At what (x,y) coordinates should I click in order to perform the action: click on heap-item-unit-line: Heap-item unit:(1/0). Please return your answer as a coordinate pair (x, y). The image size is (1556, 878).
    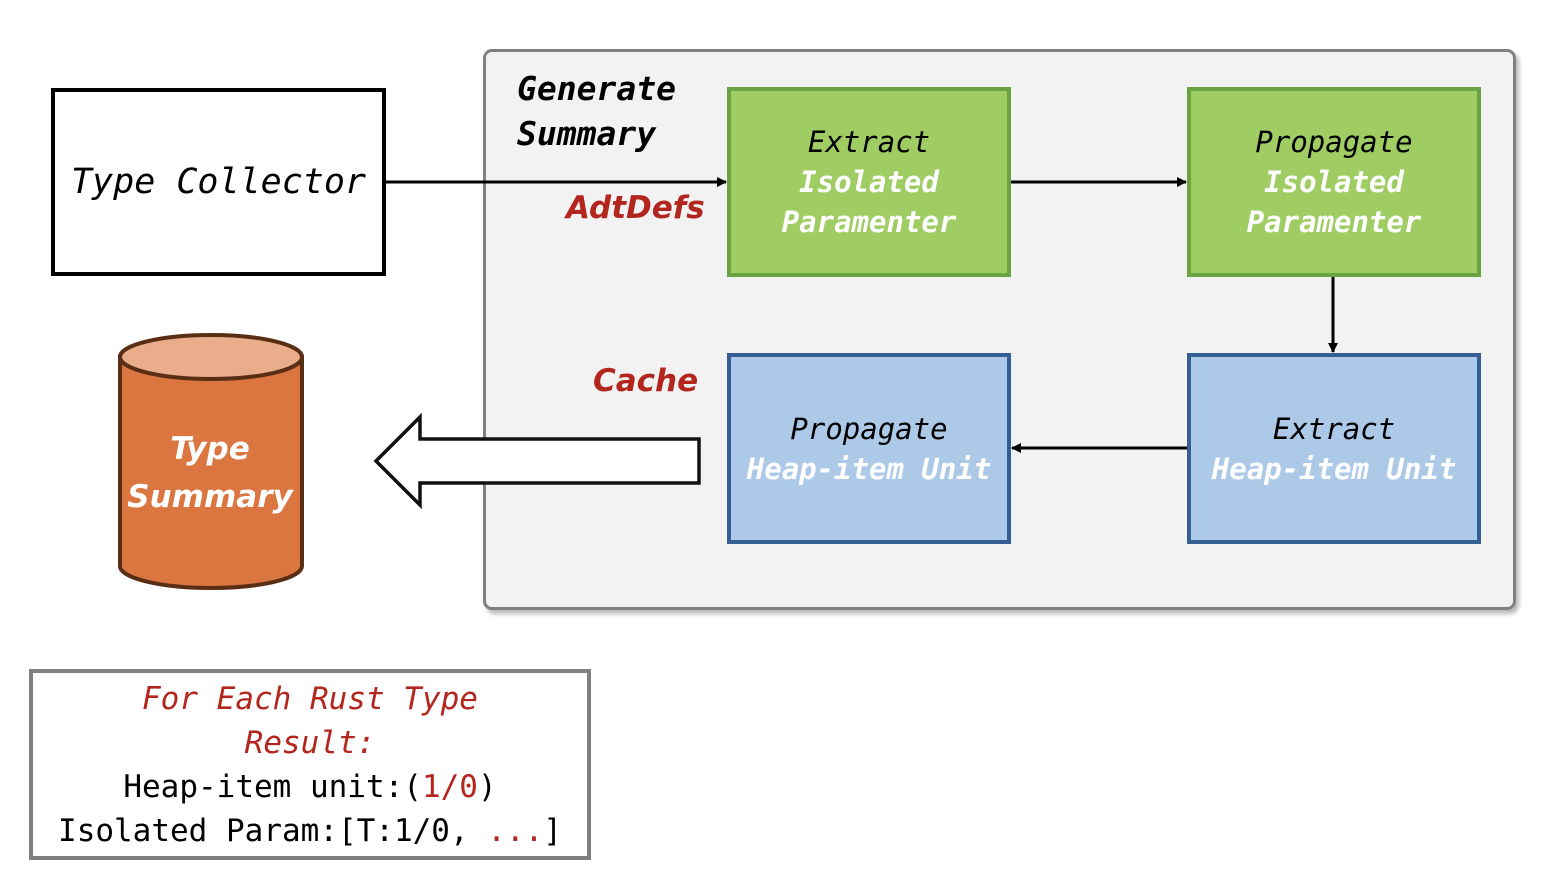
    Looking at the image, I should click on (310, 787).